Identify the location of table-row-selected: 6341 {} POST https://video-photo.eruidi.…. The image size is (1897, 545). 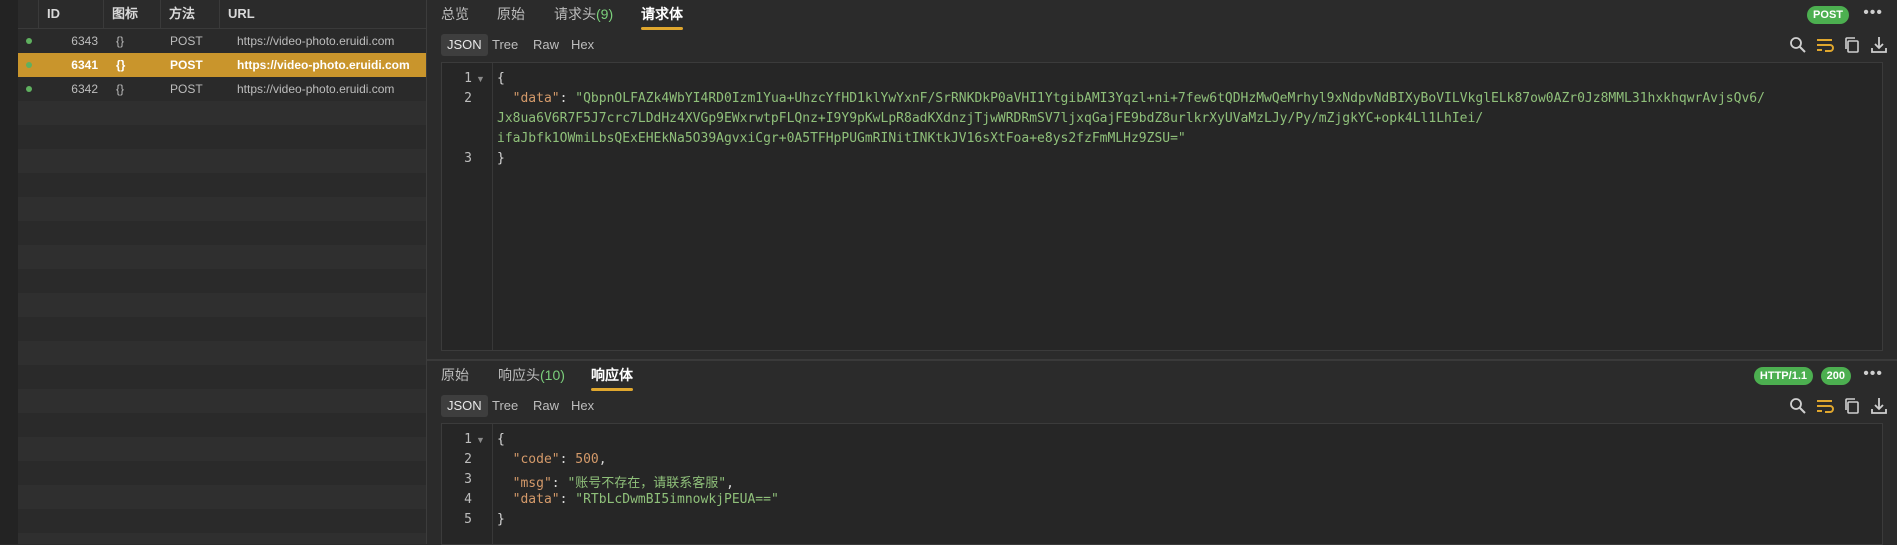
(222, 65).